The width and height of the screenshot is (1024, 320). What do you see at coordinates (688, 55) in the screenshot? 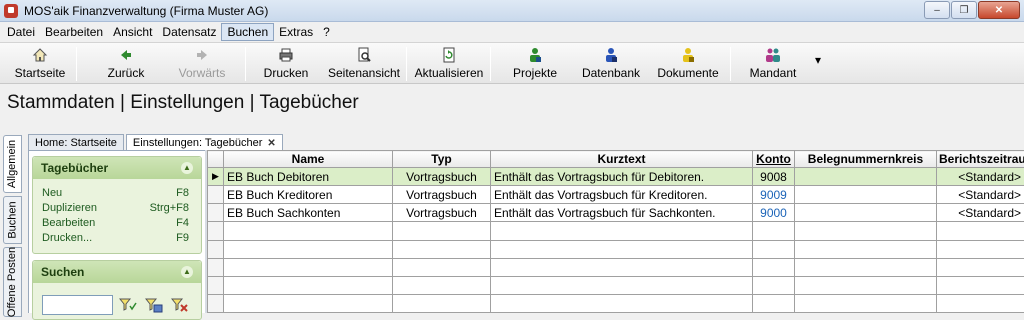
I see `documents-icon` at bounding box center [688, 55].